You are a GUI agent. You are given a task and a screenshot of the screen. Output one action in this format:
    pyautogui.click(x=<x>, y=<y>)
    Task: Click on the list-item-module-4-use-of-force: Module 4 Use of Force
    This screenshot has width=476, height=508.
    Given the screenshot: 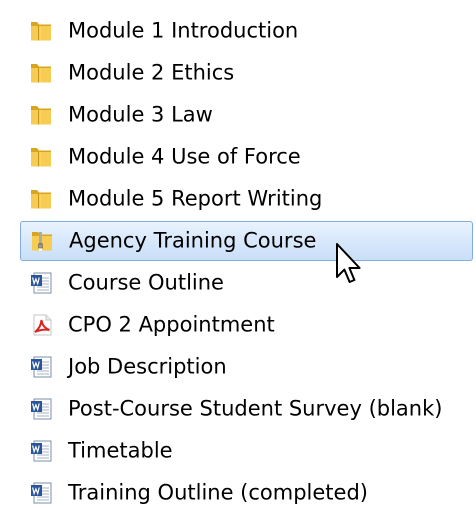 What is the action you would take?
    pyautogui.click(x=246, y=157)
    